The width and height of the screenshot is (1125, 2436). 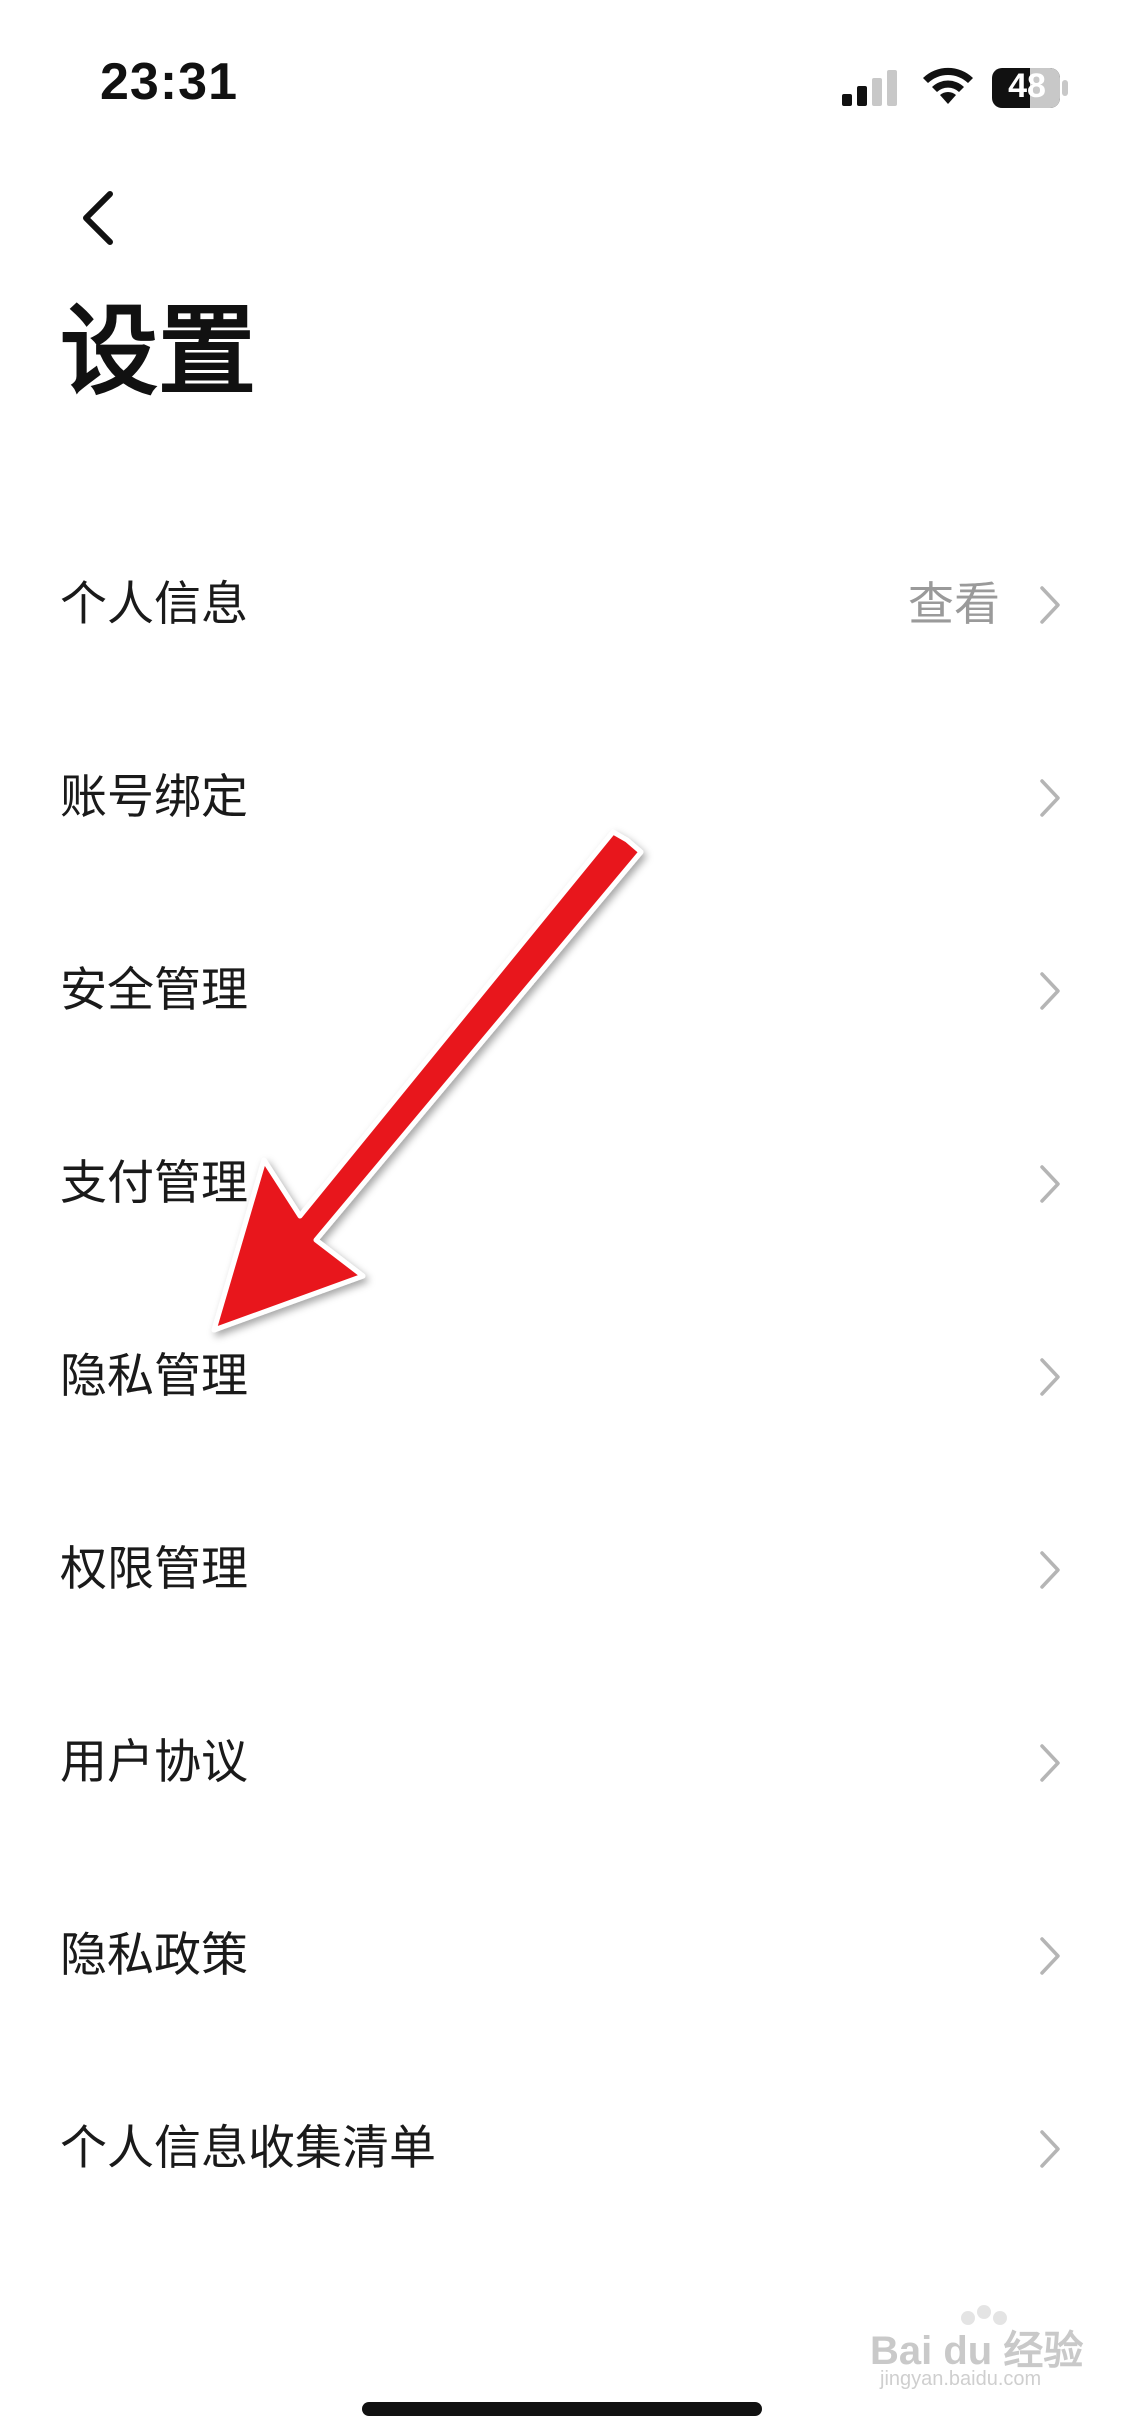 I want to click on settings-item-label: 用户协议, so click(x=154, y=1762).